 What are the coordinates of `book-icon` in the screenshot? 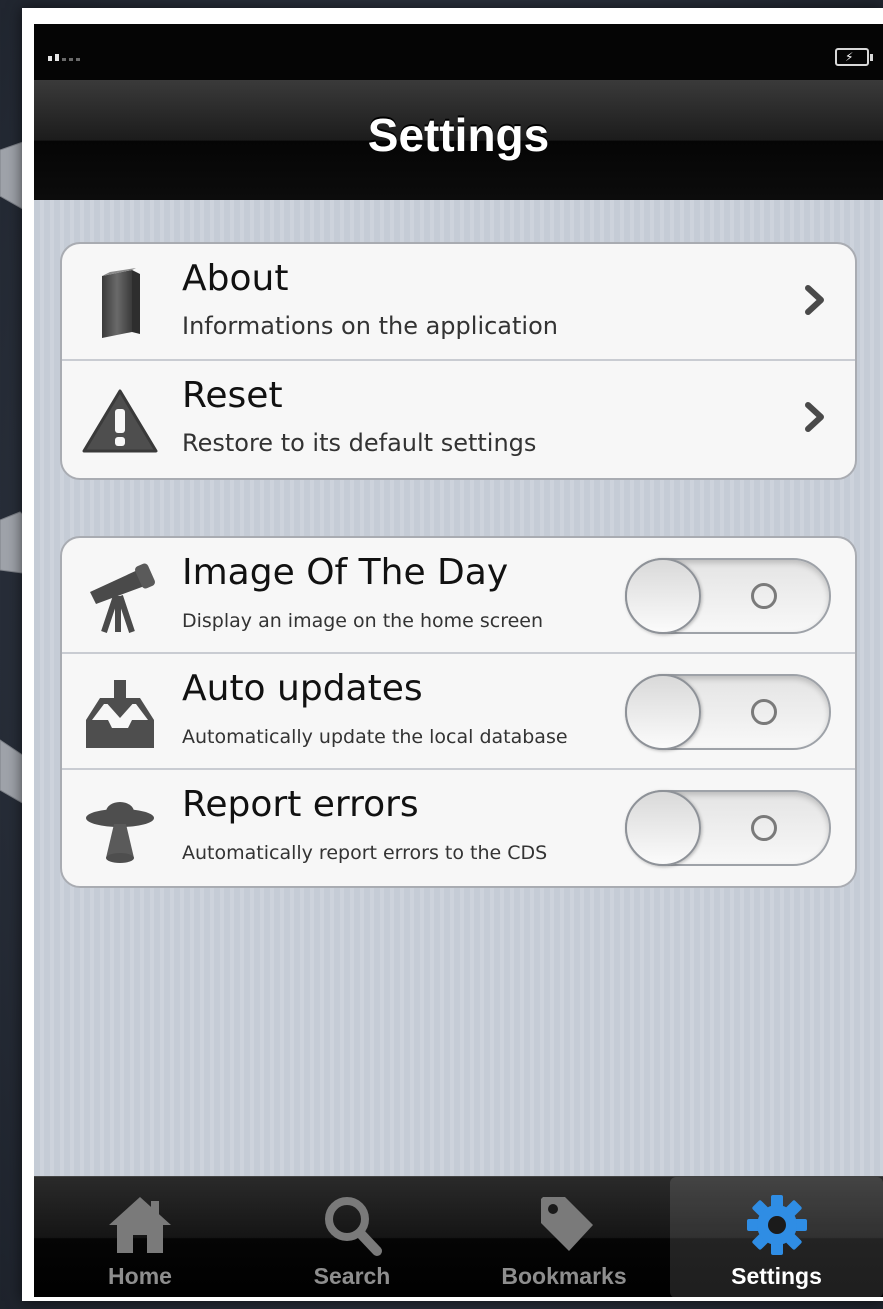 It's located at (121, 303).